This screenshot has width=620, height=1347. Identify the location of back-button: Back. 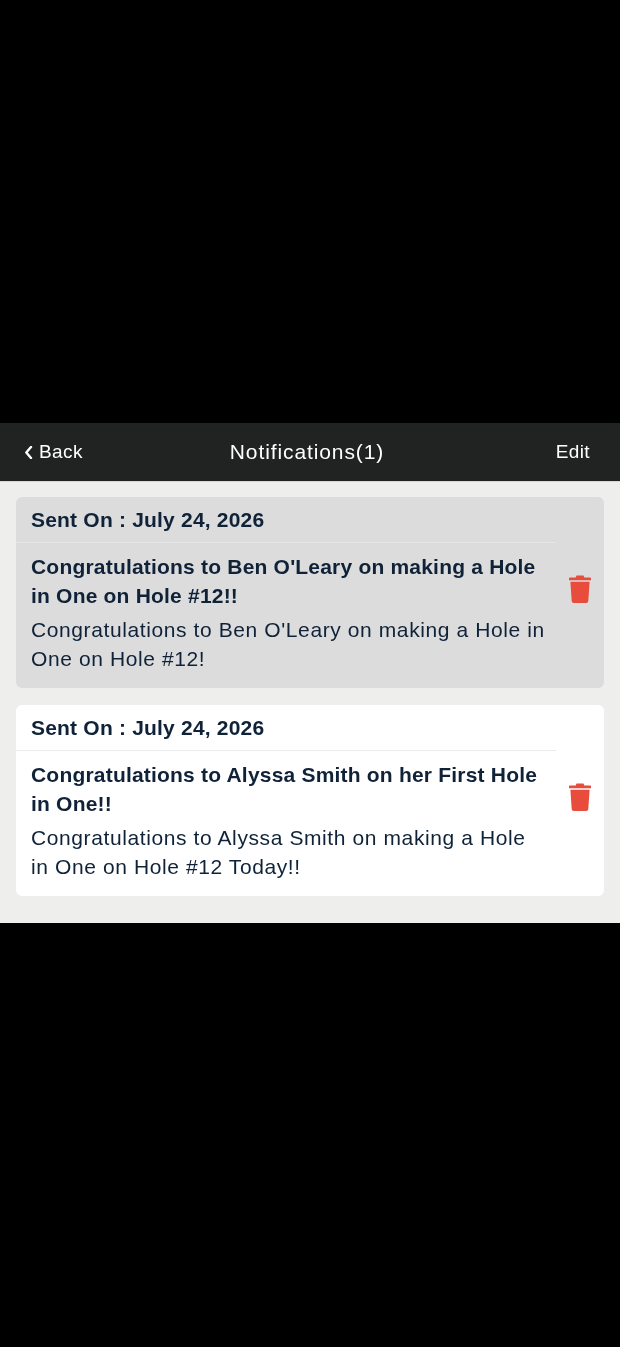
(53, 452).